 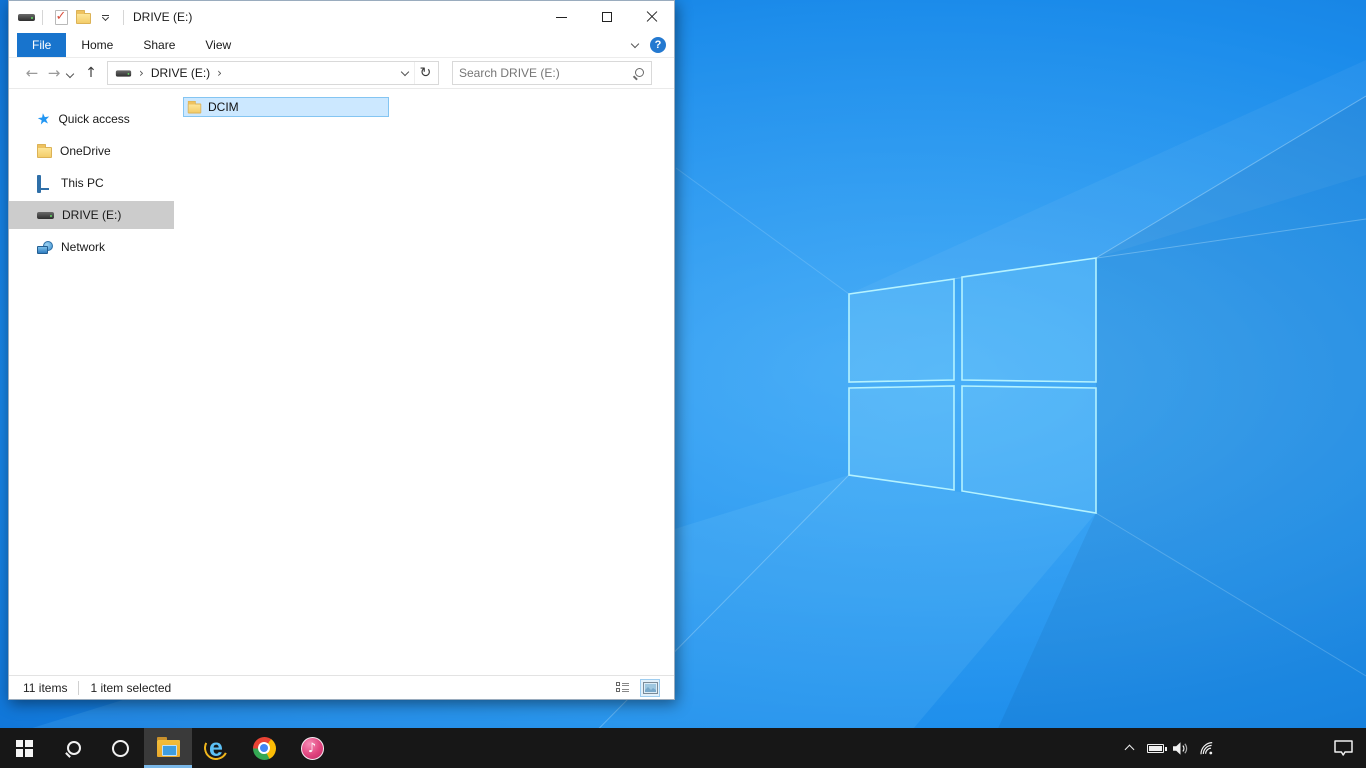 What do you see at coordinates (97, 45) in the screenshot?
I see `tab-home: Home` at bounding box center [97, 45].